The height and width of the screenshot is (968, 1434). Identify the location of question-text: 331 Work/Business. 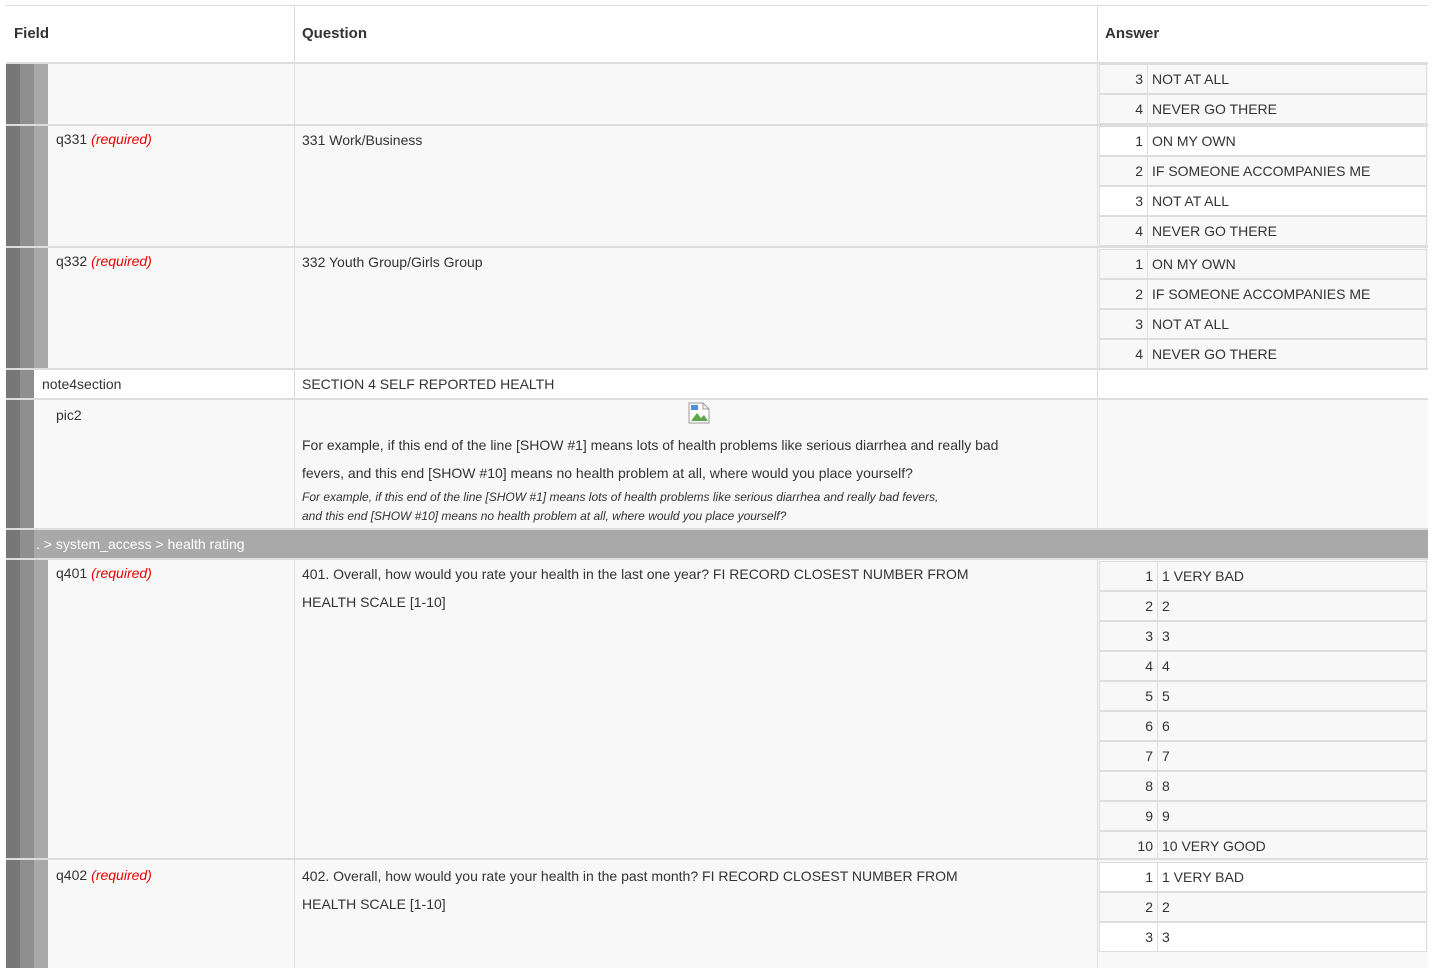
(362, 140).